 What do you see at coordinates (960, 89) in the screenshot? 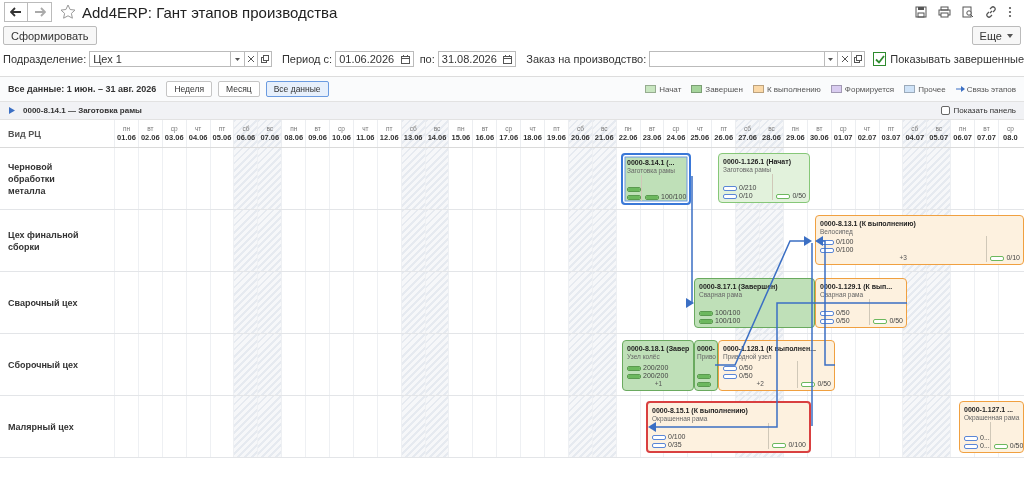
I see `arrow-icon` at bounding box center [960, 89].